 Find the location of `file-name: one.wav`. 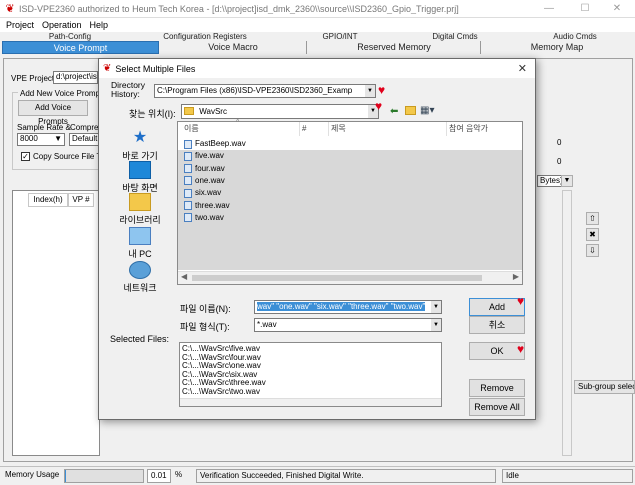

file-name: one.wav is located at coordinates (210, 180).